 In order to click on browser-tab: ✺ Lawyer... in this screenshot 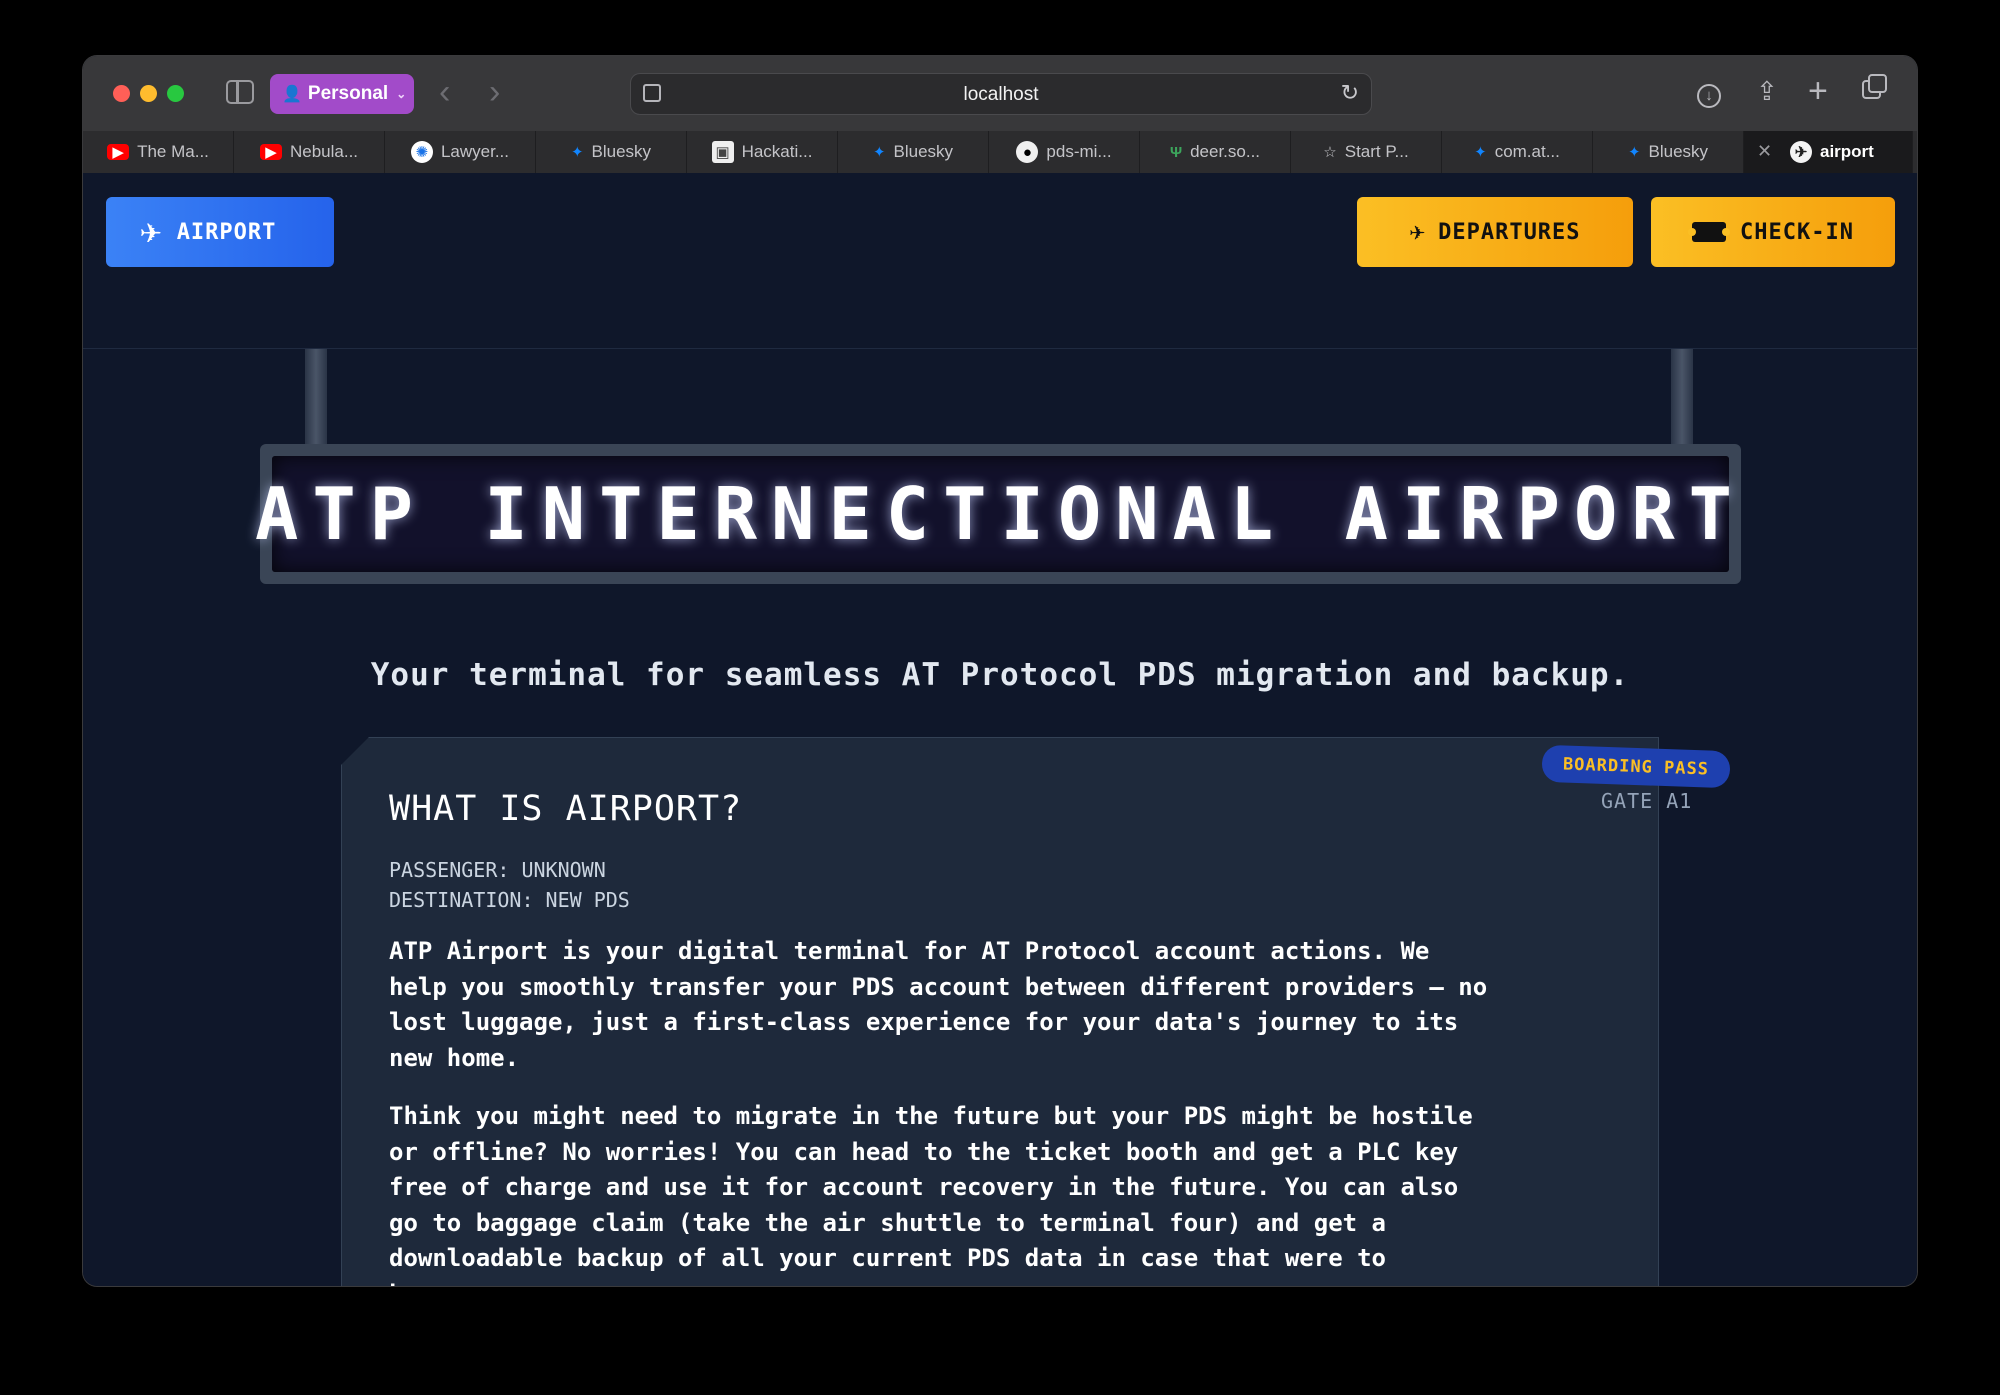, I will do `click(460, 152)`.